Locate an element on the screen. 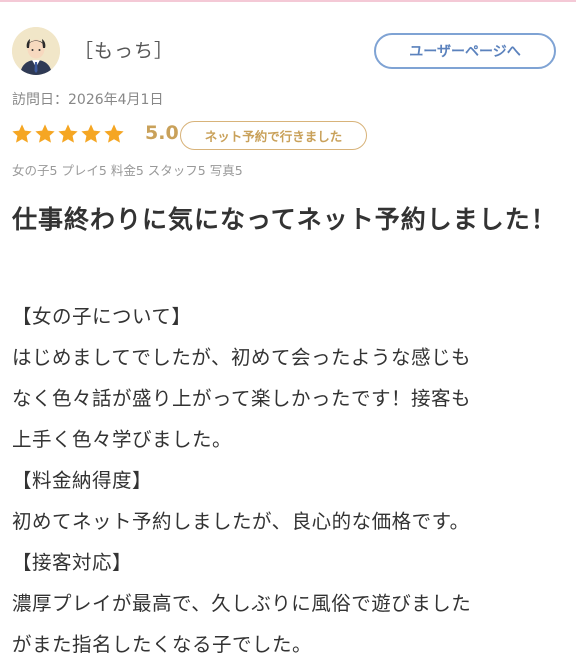 The image size is (576, 663). review-line: 【料金納得度】 is located at coordinates (82, 480).